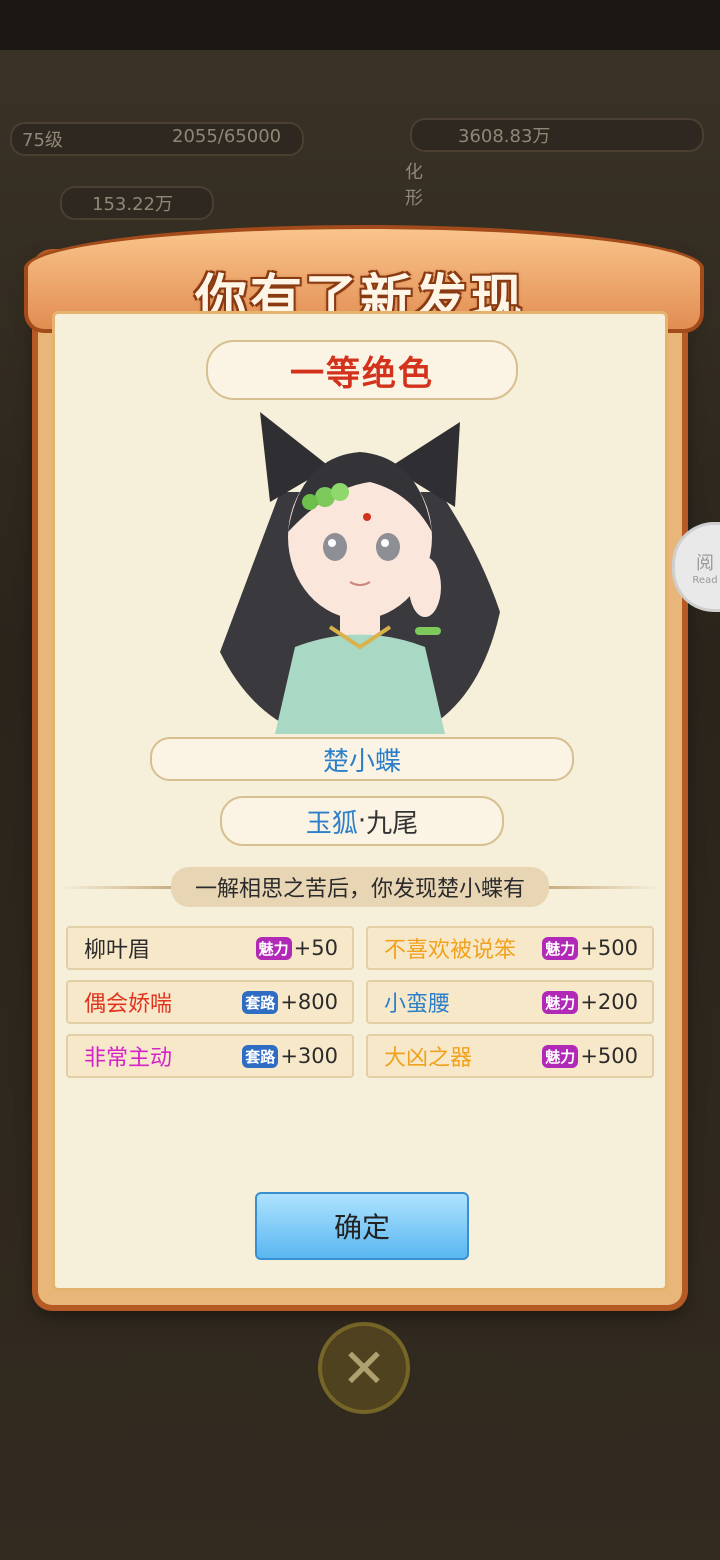 This screenshot has width=720, height=1560. Describe the element at coordinates (557, 135) in the screenshot. I see `power-bar` at that location.